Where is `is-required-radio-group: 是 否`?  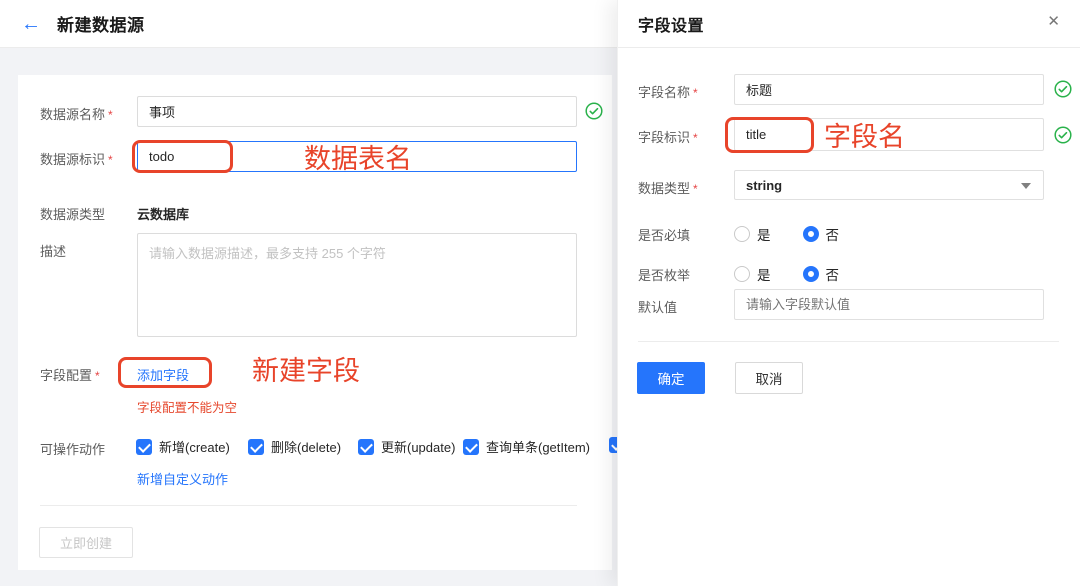
is-required-radio-group: 是 否 is located at coordinates (786, 234).